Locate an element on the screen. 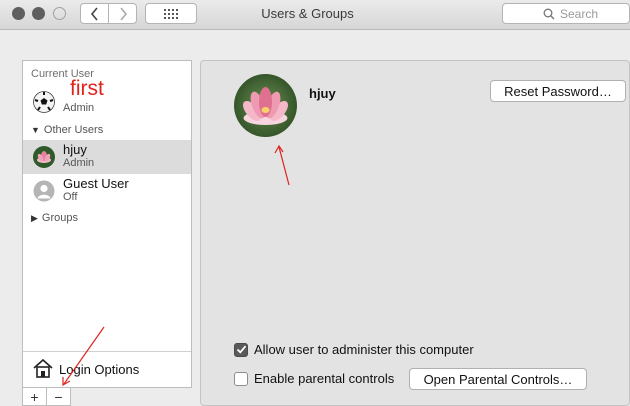 This screenshot has width=630, height=406. grid-icon is located at coordinates (171, 13).